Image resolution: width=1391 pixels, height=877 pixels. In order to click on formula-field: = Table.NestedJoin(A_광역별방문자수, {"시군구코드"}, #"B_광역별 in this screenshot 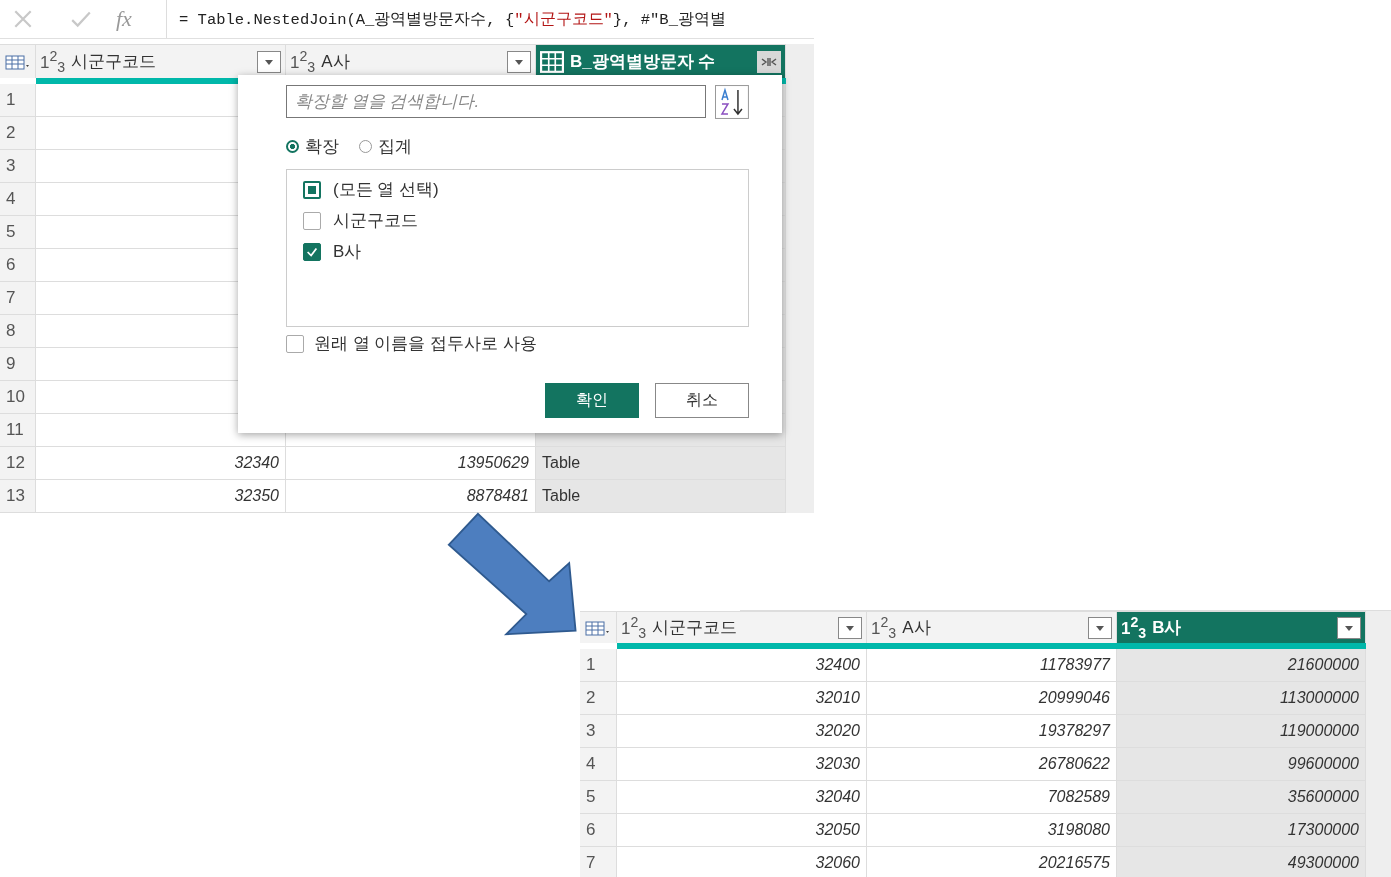, I will do `click(490, 19)`.